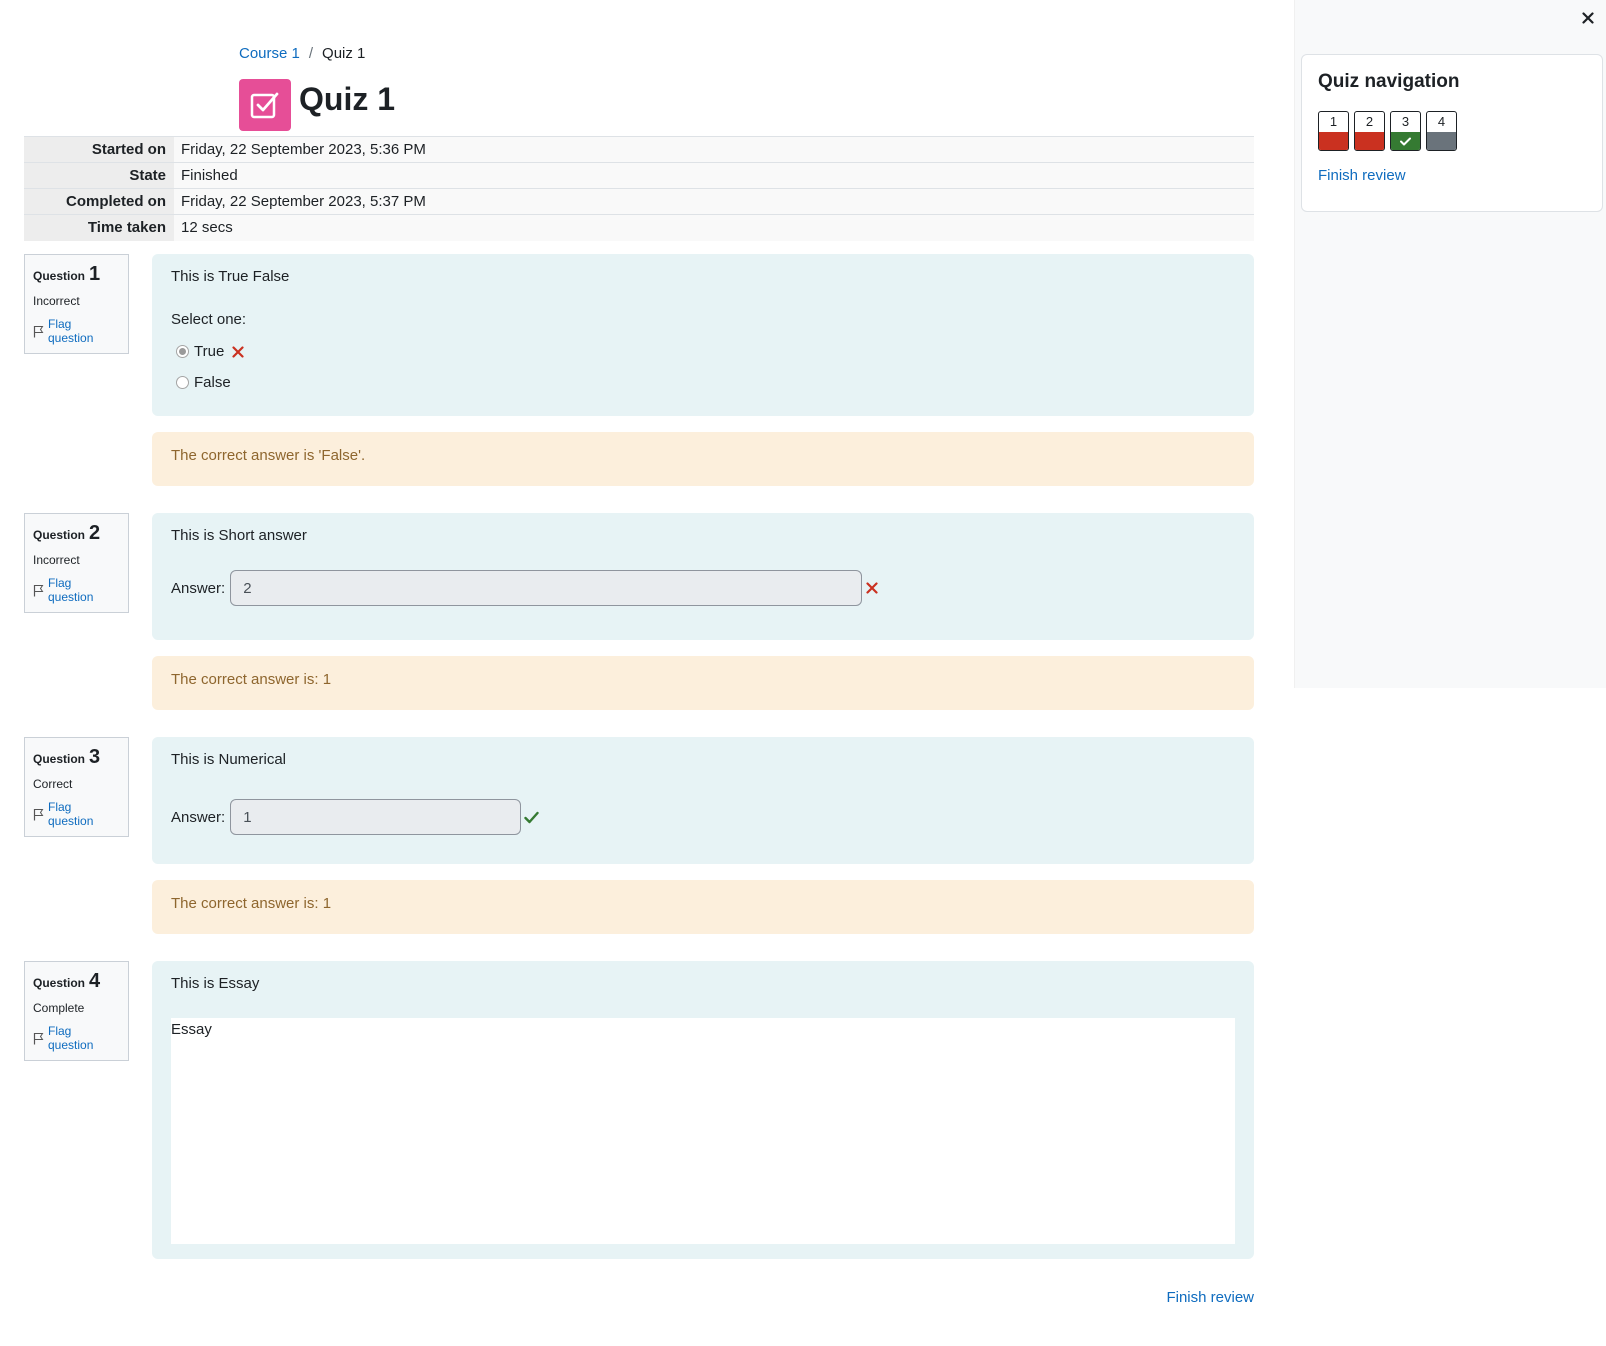  I want to click on answer-row: Answer: 1, so click(355, 817).